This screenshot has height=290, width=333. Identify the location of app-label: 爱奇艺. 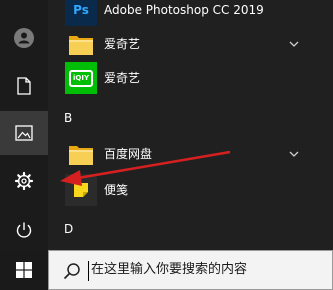
(122, 78).